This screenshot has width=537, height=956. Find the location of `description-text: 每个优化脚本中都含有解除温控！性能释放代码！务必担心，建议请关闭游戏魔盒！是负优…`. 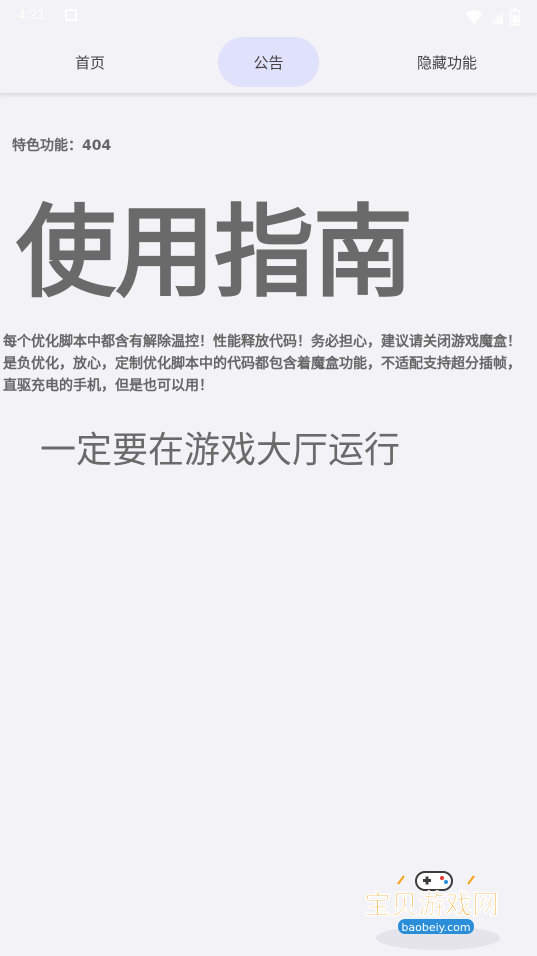

description-text: 每个优化脚本中都含有解除温控！性能释放代码！务必担心，建议请关闭游戏魔盒！是负优… is located at coordinates (262, 364).